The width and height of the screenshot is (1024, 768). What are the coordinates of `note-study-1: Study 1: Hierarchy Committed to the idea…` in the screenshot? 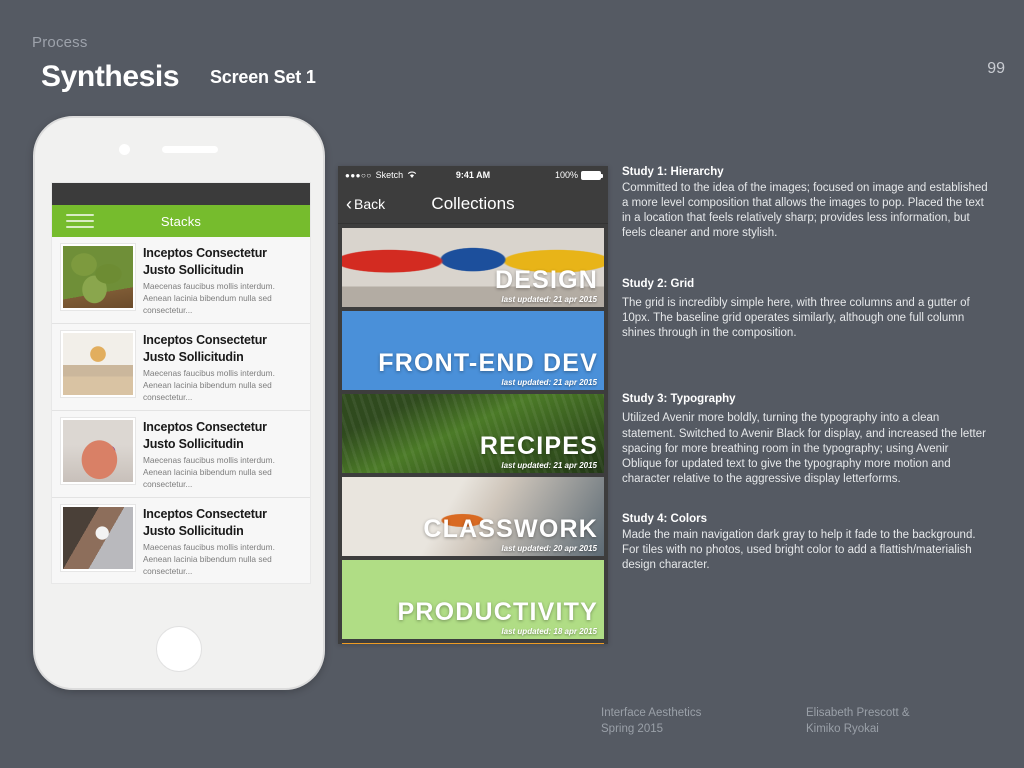 It's located at (806, 203).